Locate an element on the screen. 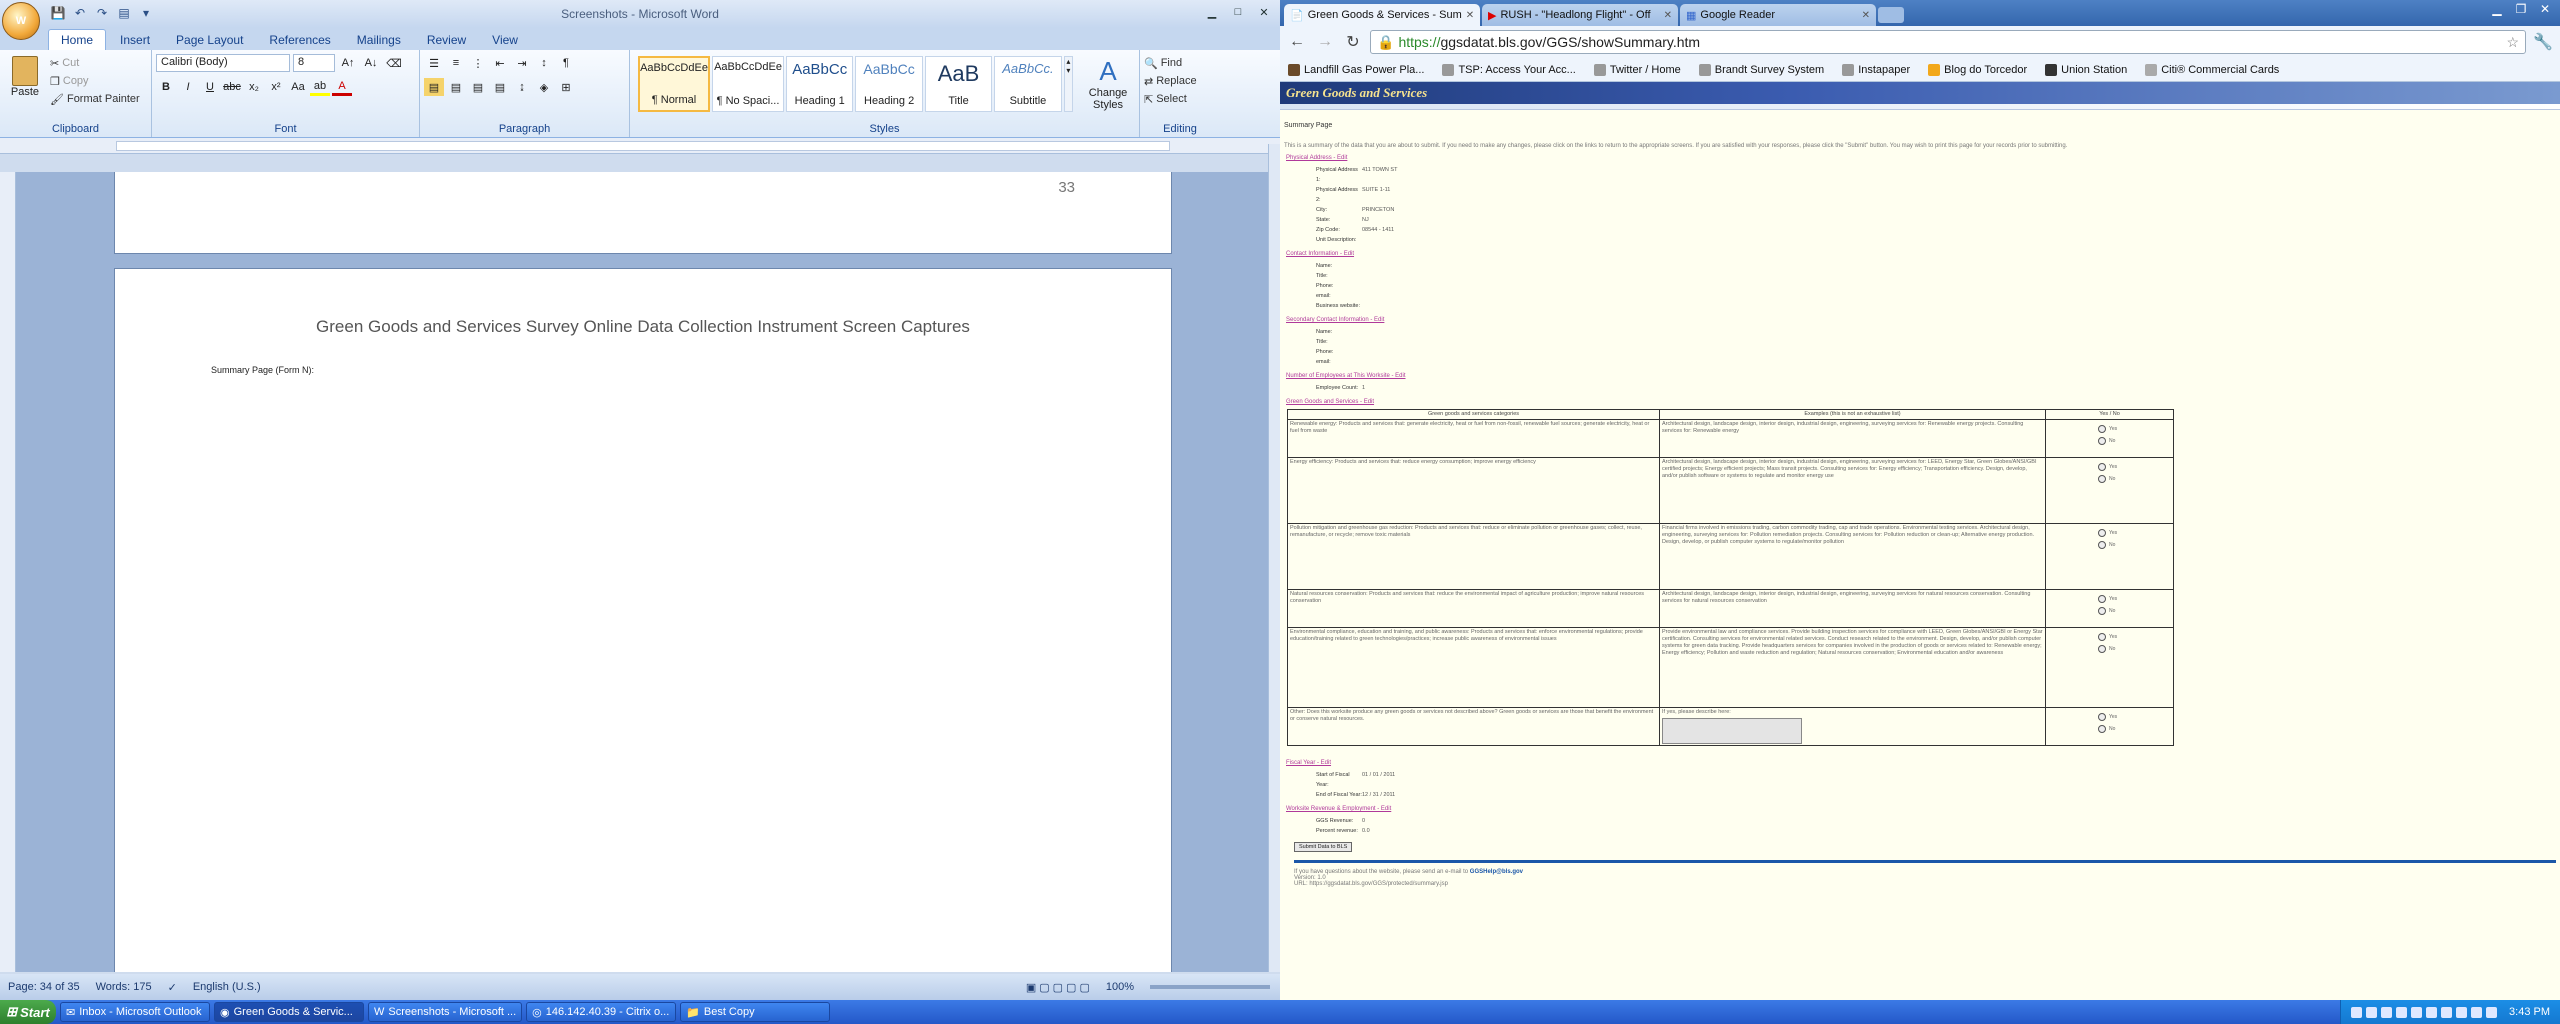 Image resolution: width=2560 pixels, height=1024 pixels. replace-button: ⇄ Replace is located at coordinates (1180, 81).